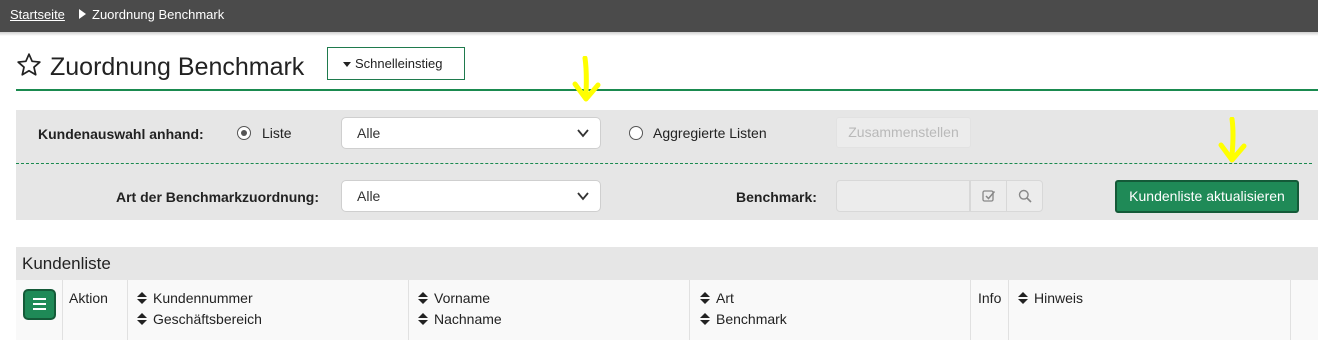  Describe the element at coordinates (659, 34) in the screenshot. I see `topbar-shadow` at that location.